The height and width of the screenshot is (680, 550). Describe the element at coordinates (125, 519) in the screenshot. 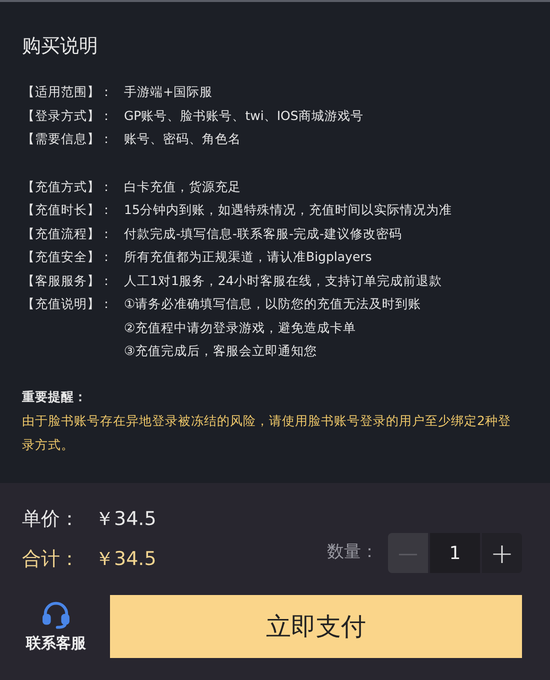

I see `unit-price-value: ￥34.5` at that location.